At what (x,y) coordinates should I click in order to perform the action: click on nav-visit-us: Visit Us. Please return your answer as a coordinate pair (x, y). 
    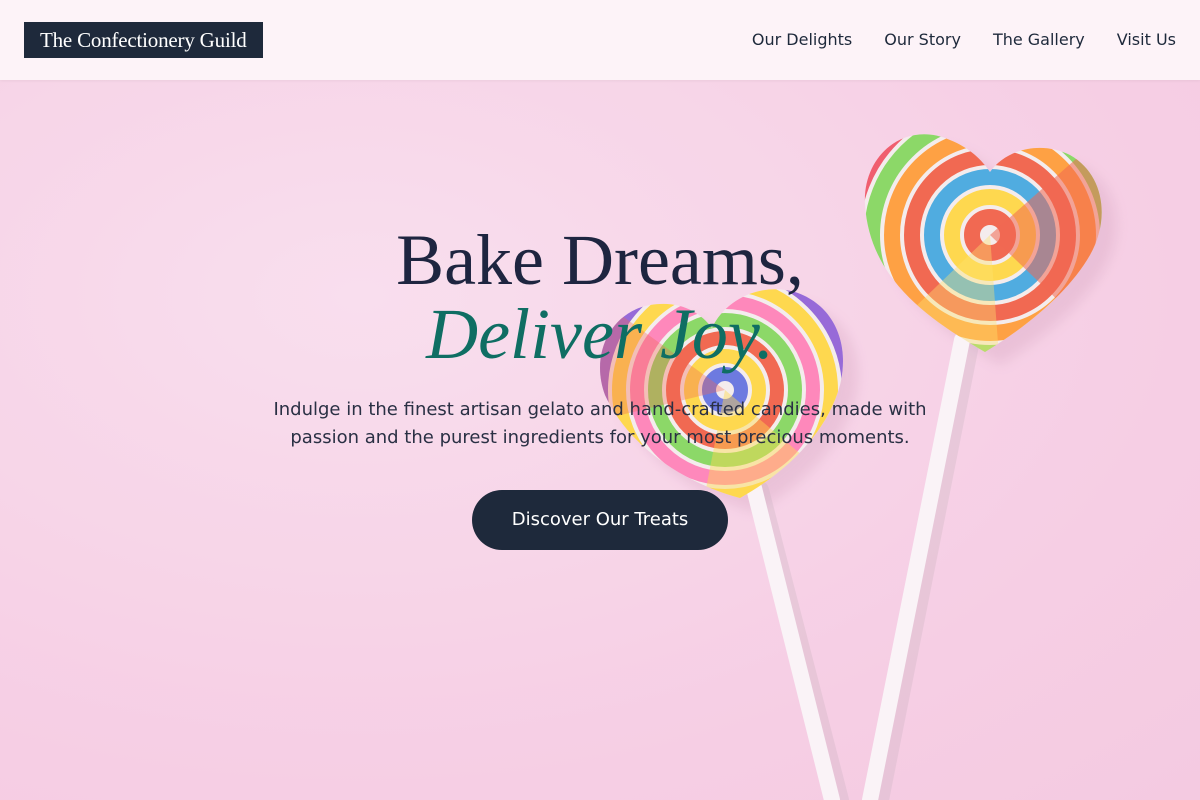
    Looking at the image, I should click on (1146, 40).